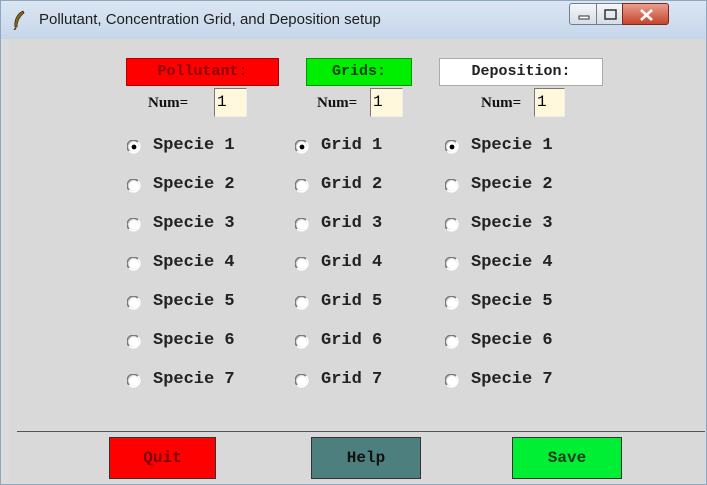  Describe the element at coordinates (549, 102) in the screenshot. I see `deposition-num-input: 1` at that location.